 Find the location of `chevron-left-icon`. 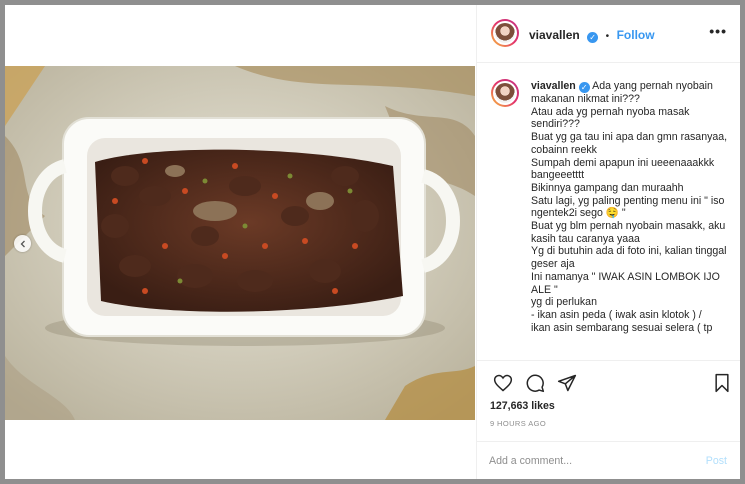

chevron-left-icon is located at coordinates (22, 243).